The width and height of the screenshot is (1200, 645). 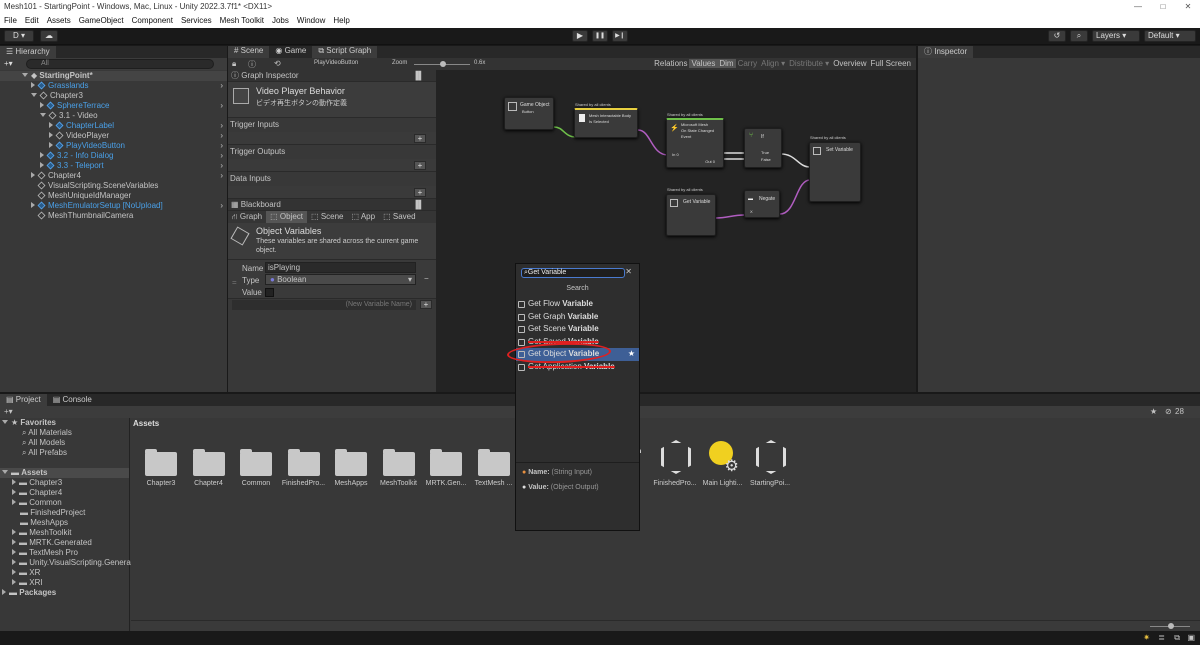 I want to click on tab-game: ◉ Game, so click(x=290, y=52).